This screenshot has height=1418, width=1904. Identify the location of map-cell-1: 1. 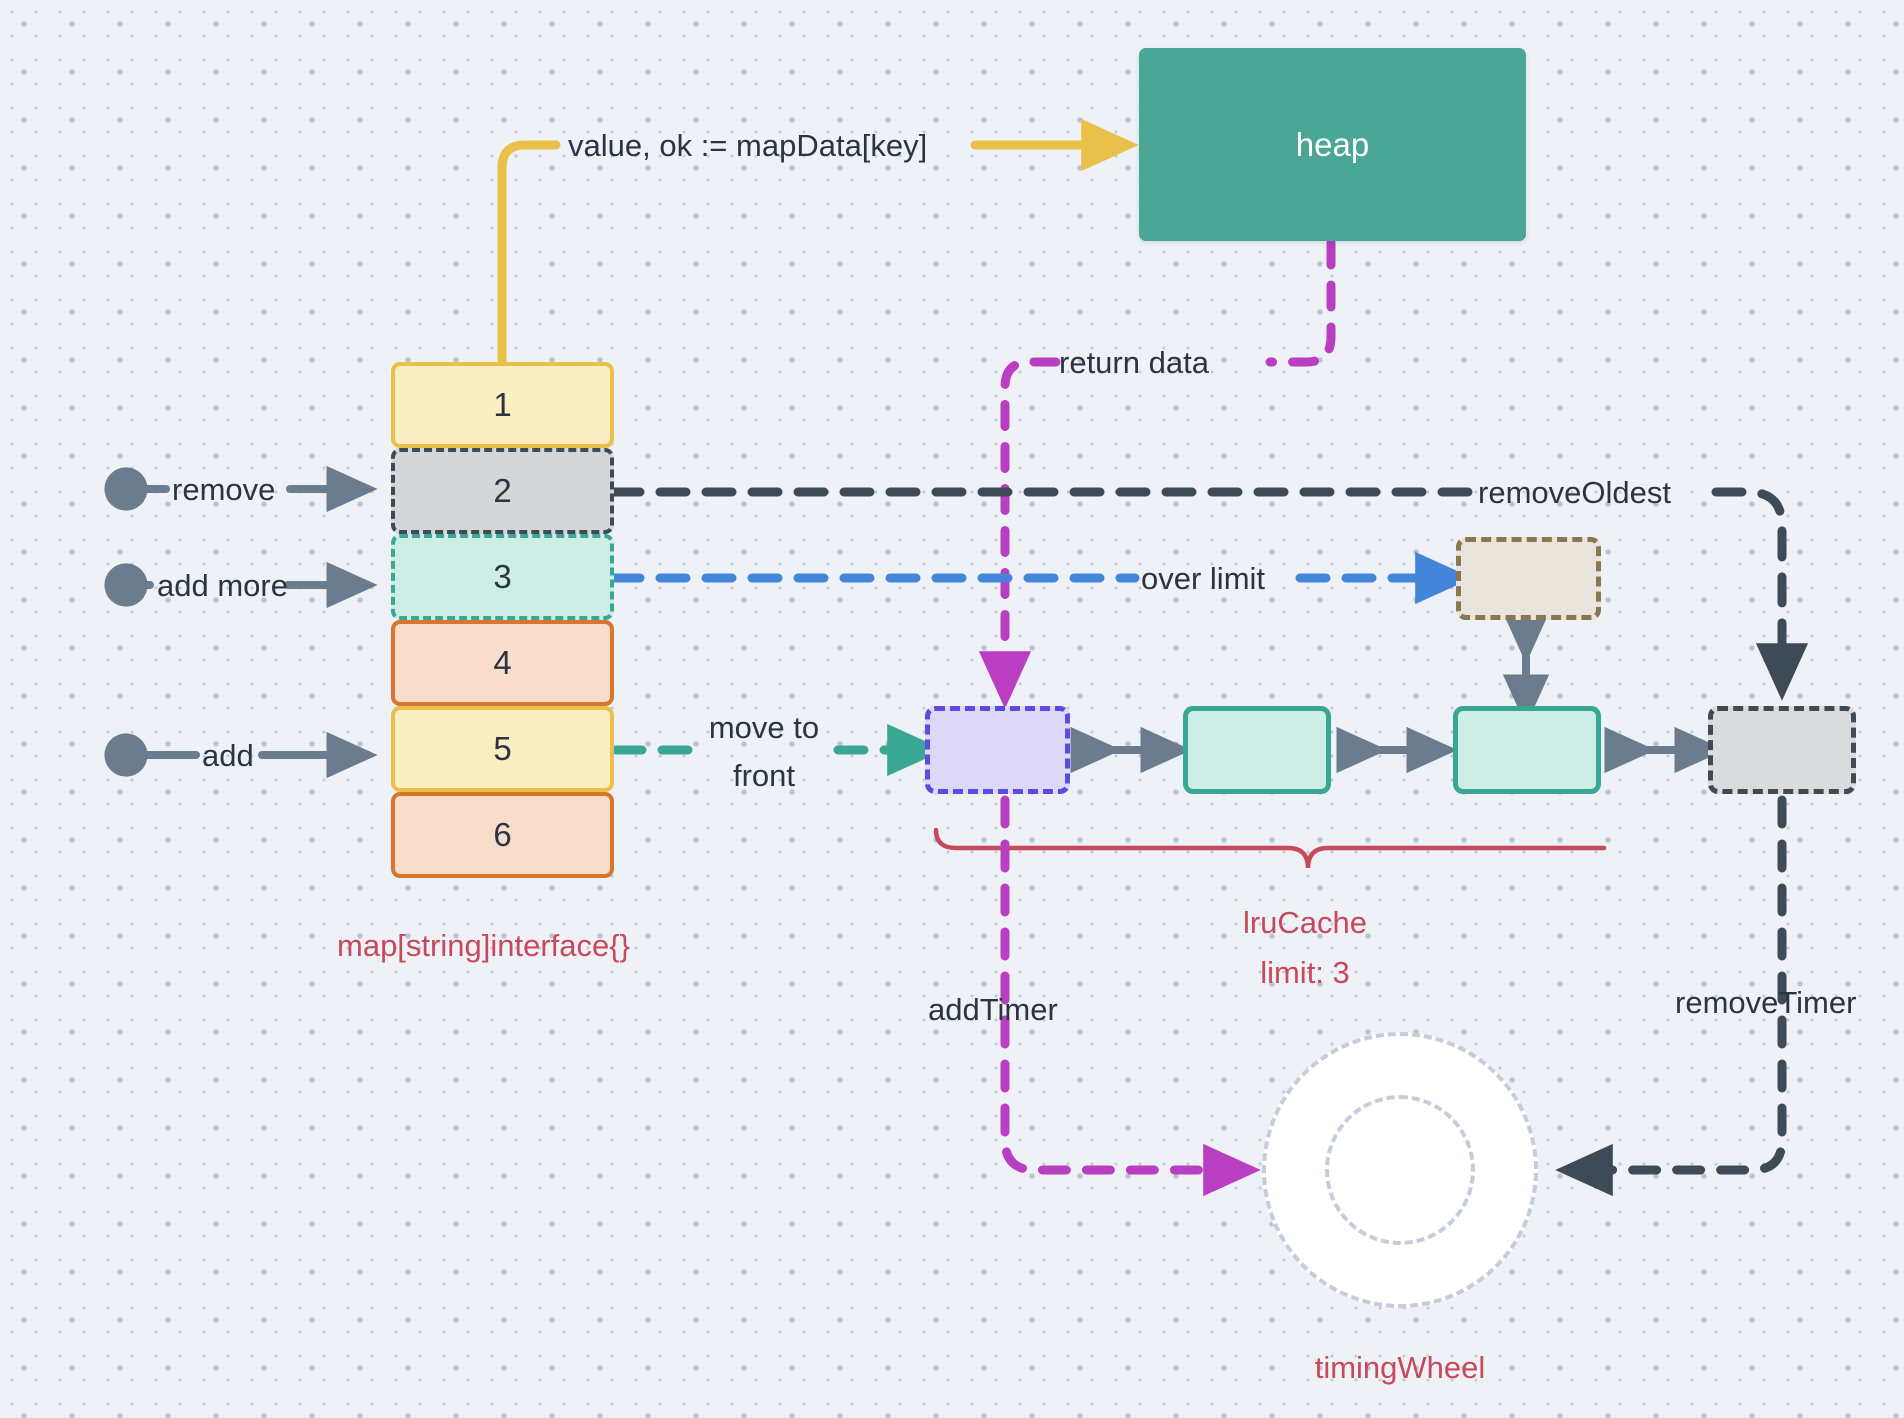
(502, 405).